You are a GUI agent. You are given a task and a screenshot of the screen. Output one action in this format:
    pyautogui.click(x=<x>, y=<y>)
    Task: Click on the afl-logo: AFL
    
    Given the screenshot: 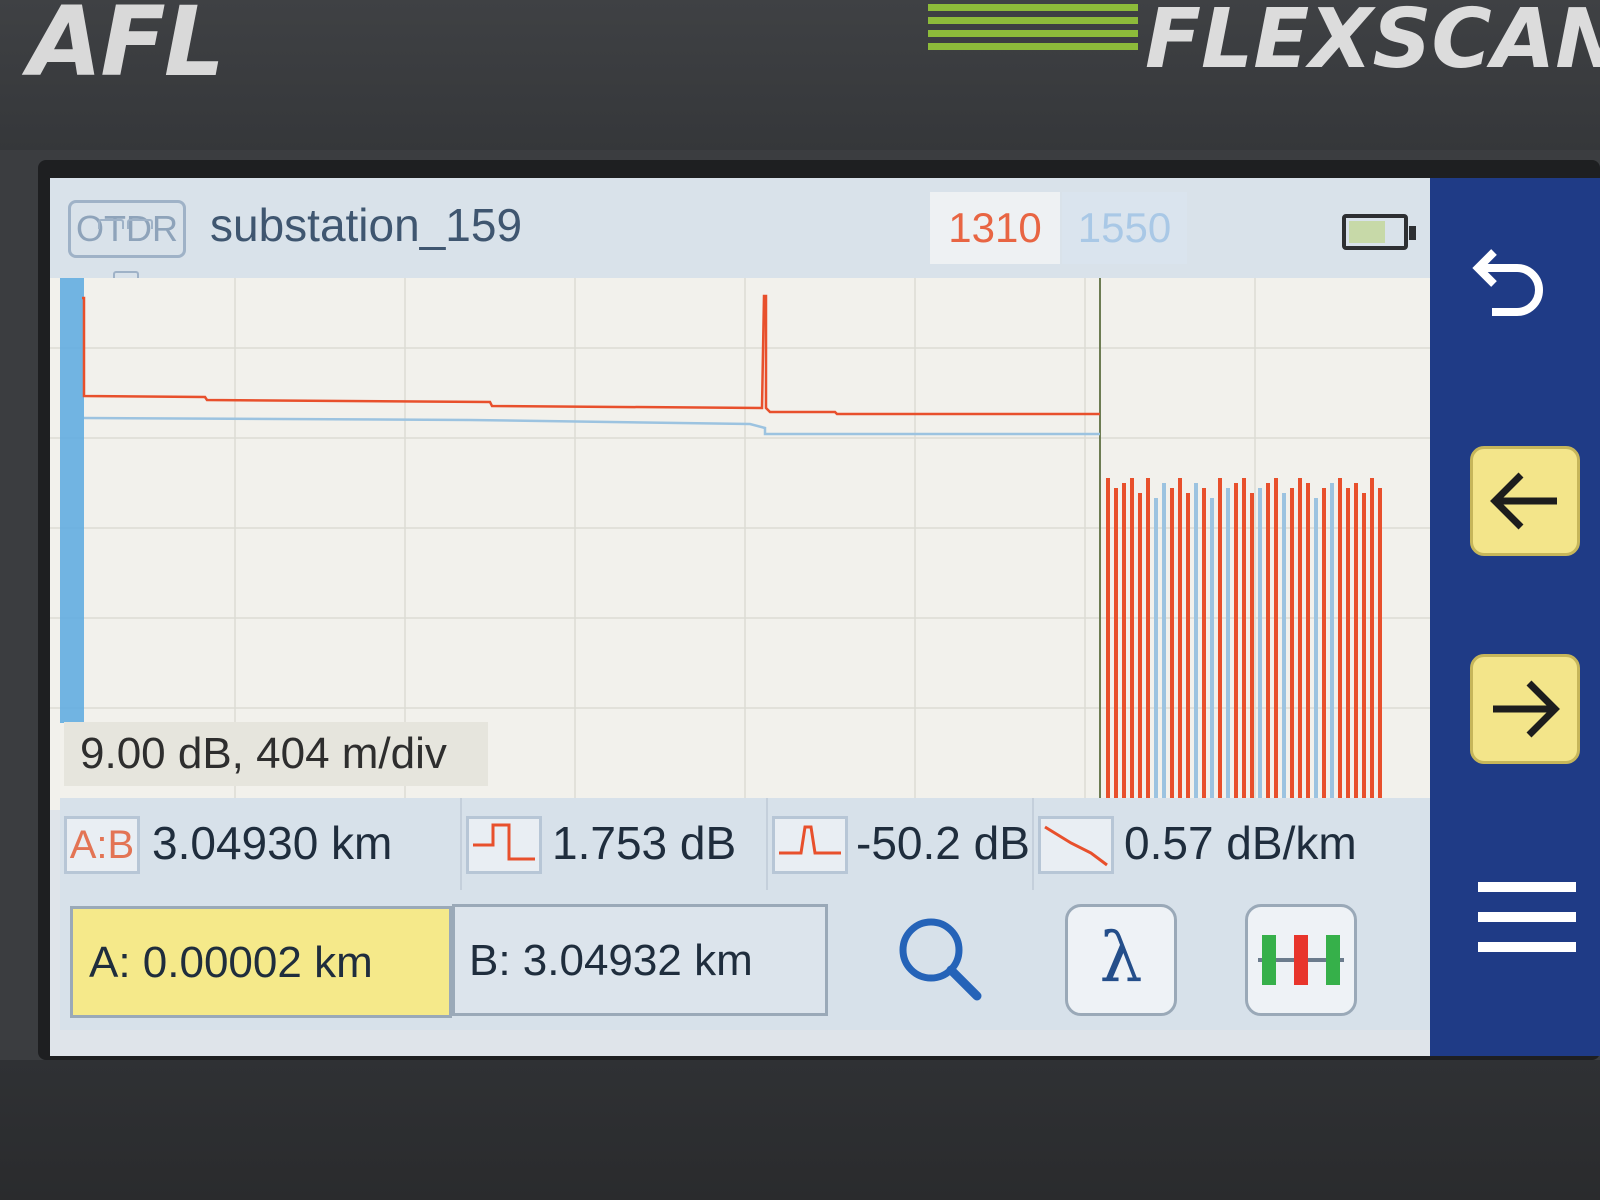 What is the action you would take?
    pyautogui.click(x=126, y=49)
    